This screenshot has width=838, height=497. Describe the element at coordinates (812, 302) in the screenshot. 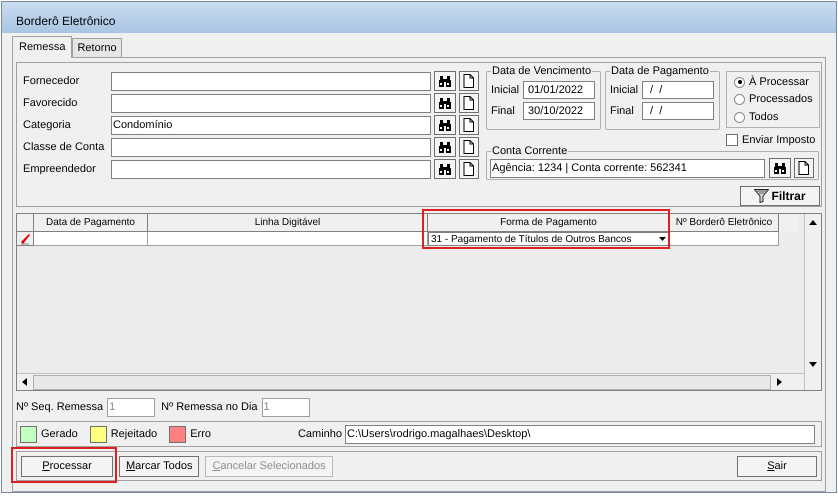

I see `vertical-scrollbar` at that location.